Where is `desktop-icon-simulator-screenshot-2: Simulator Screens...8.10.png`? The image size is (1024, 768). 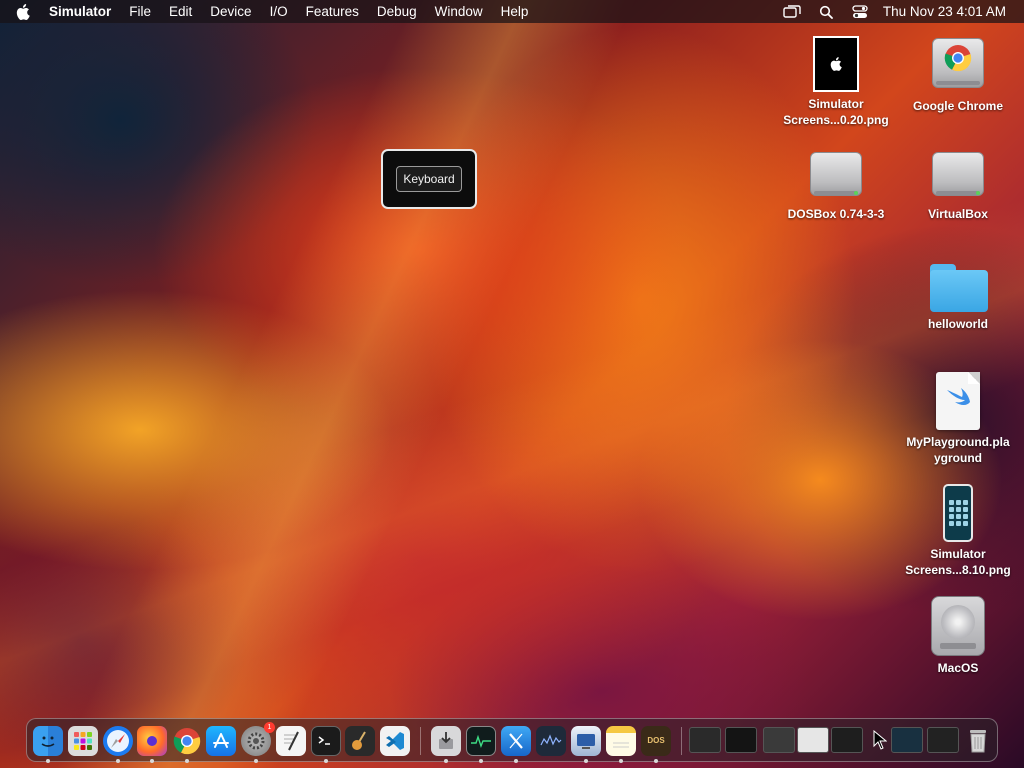
desktop-icon-simulator-screenshot-2: Simulator Screens...8.10.png is located at coordinates (958, 531).